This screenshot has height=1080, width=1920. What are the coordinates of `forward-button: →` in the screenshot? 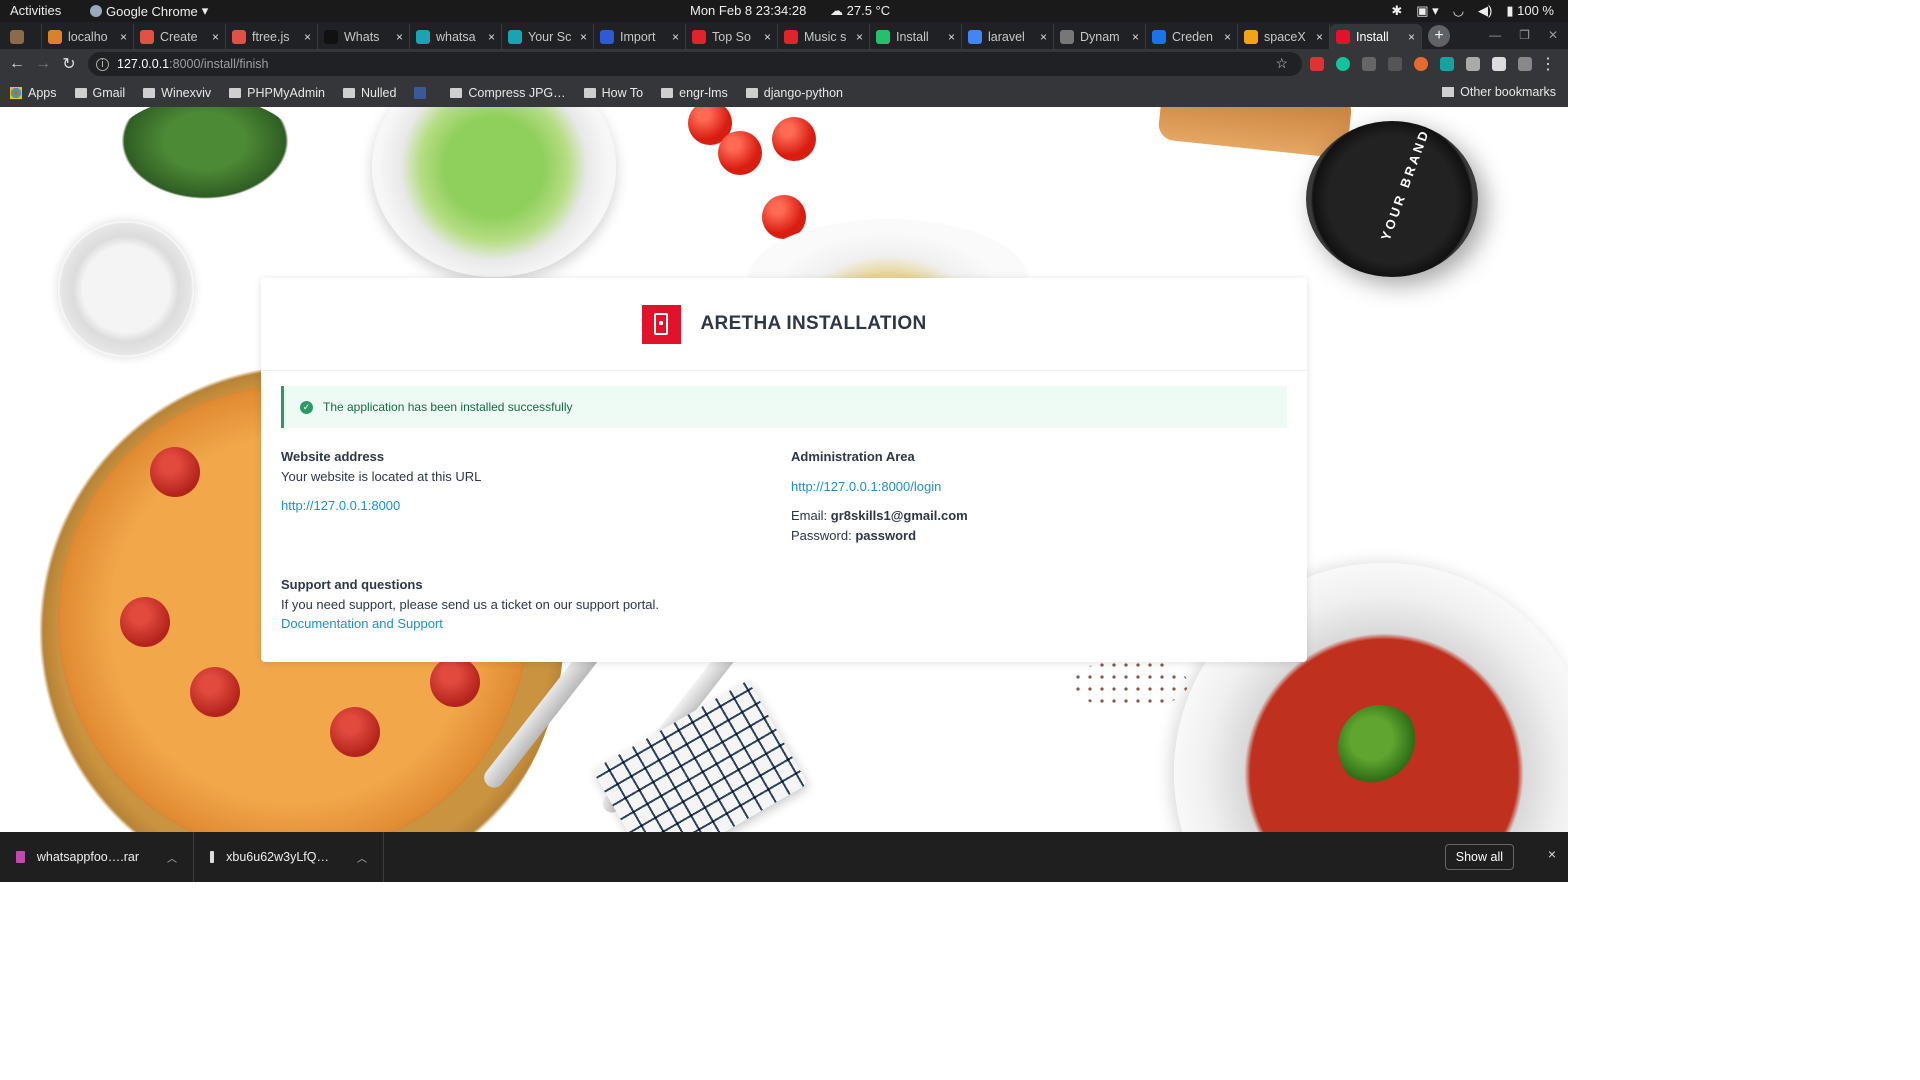 It's located at (43, 64).